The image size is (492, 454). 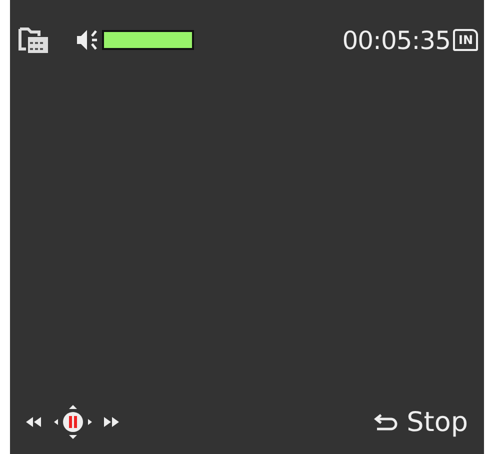 What do you see at coordinates (465, 40) in the screenshot?
I see `input-badge: IN` at bounding box center [465, 40].